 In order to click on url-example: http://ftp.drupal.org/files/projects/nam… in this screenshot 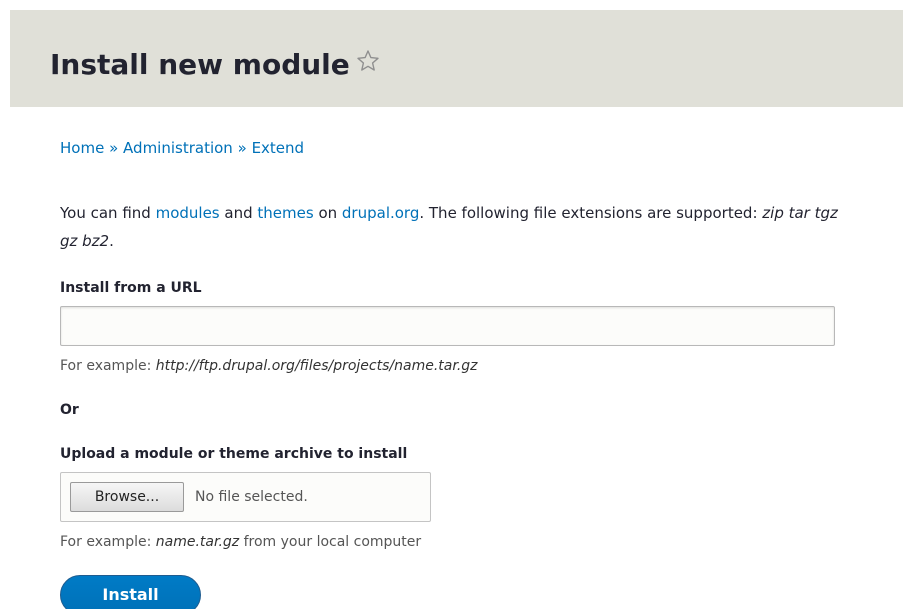, I will do `click(316, 366)`.